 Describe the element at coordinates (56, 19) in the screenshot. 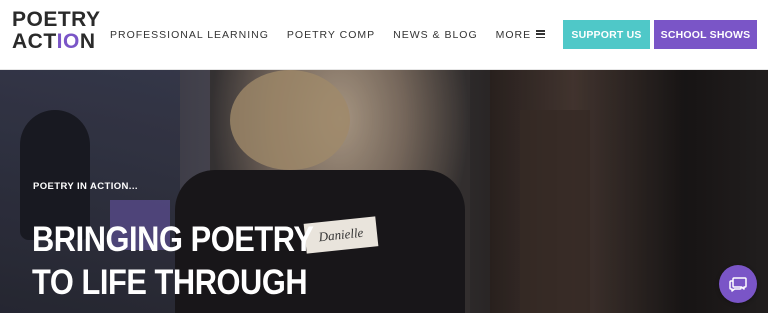

I see `logo-line-1: POETRY` at that location.